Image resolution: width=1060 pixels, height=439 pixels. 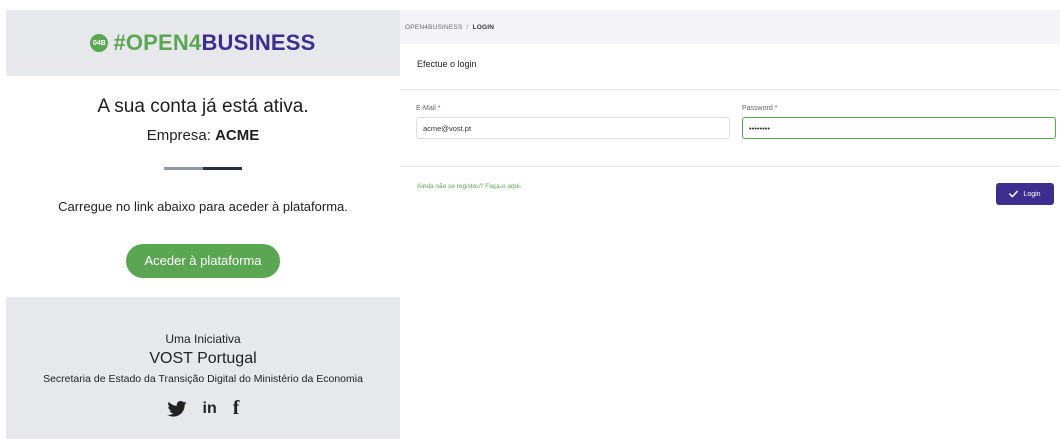 I want to click on access-platform-button: Aceder à plataforma, so click(x=203, y=261).